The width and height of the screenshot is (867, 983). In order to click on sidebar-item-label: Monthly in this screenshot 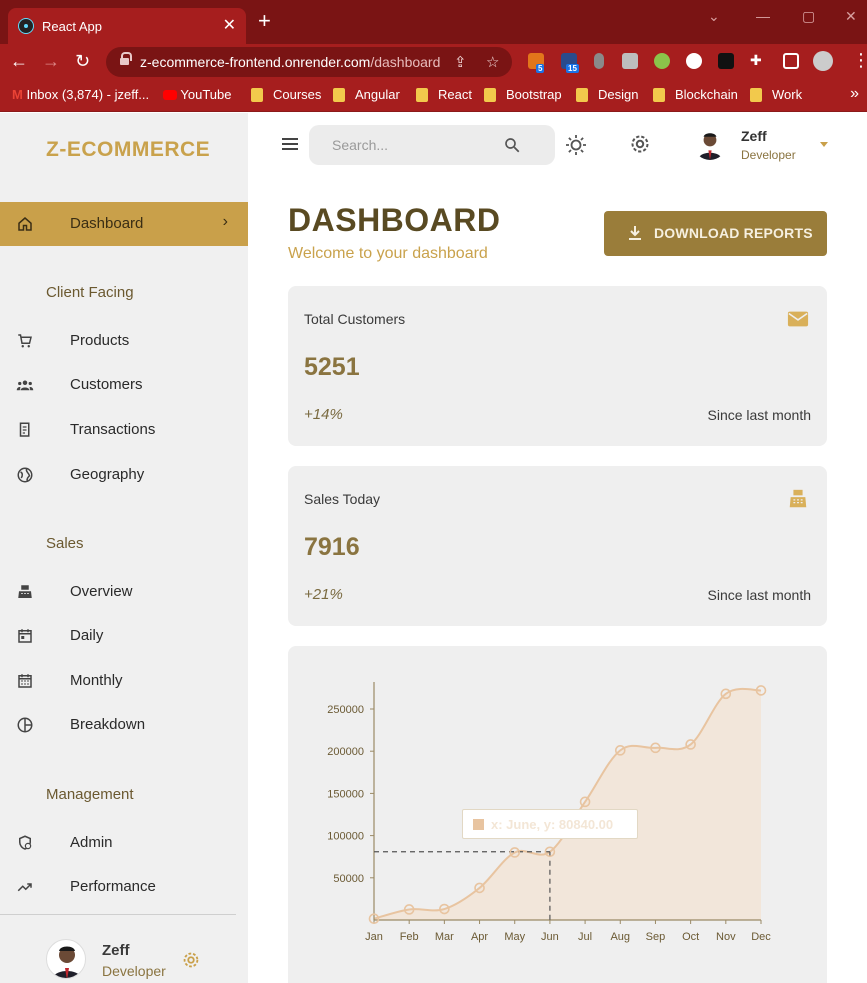, I will do `click(96, 680)`.